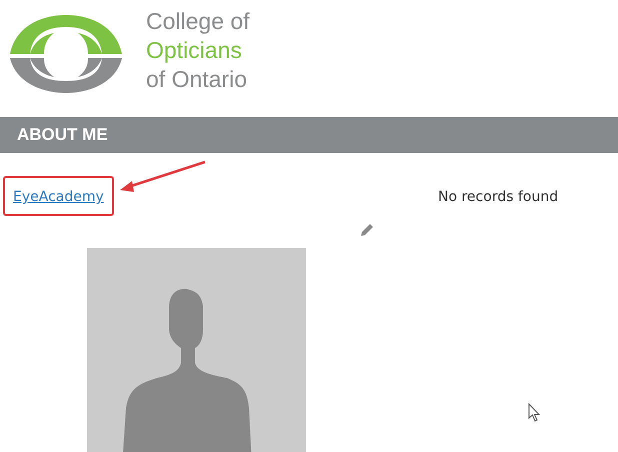  What do you see at coordinates (367, 230) in the screenshot?
I see `edit-icon` at bounding box center [367, 230].